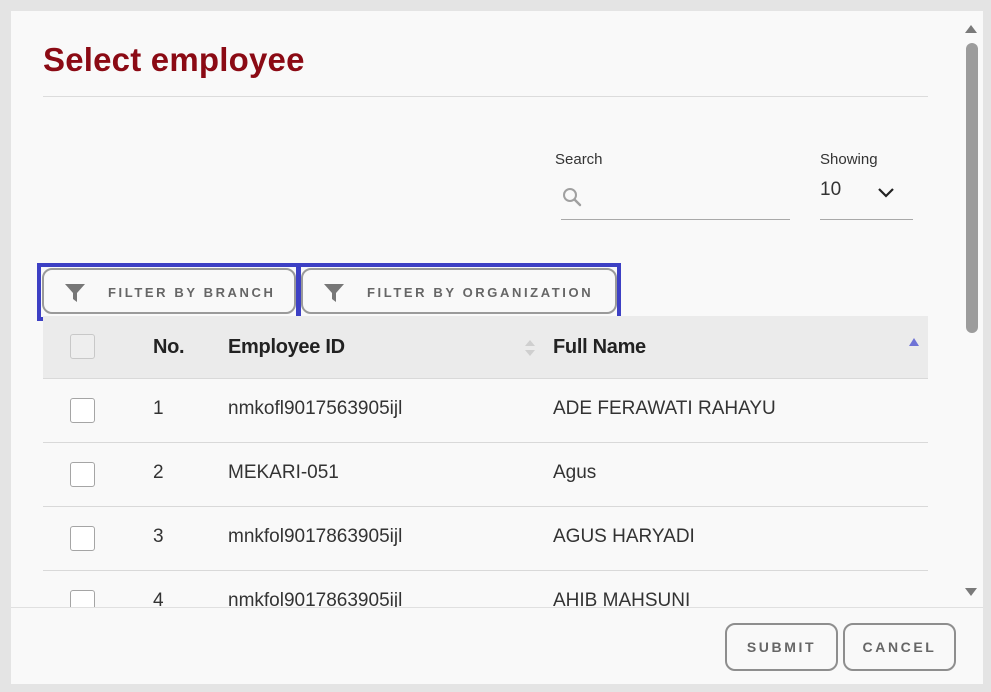 This screenshot has width=991, height=692. Describe the element at coordinates (664, 408) in the screenshot. I see `full-name-cell: ADE FERAWATI RAHAYU` at that location.